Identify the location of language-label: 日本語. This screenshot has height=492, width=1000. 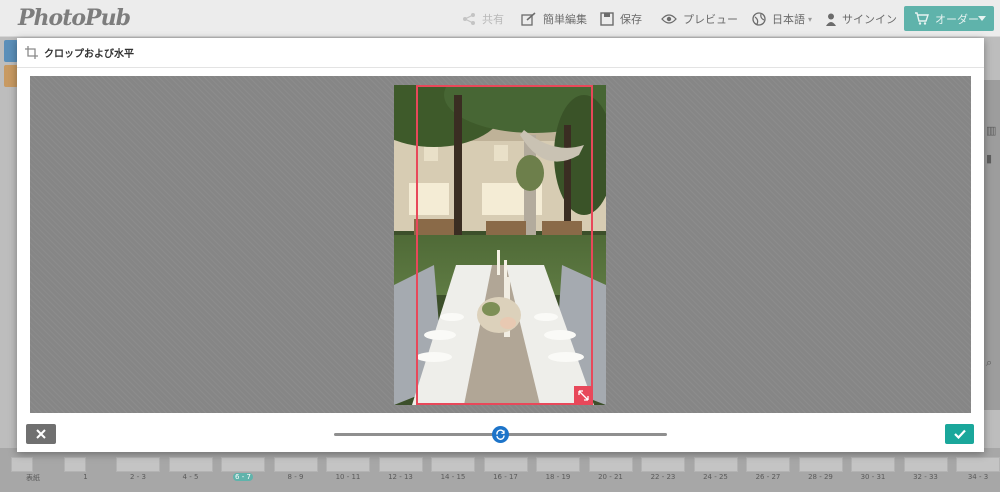
(788, 19).